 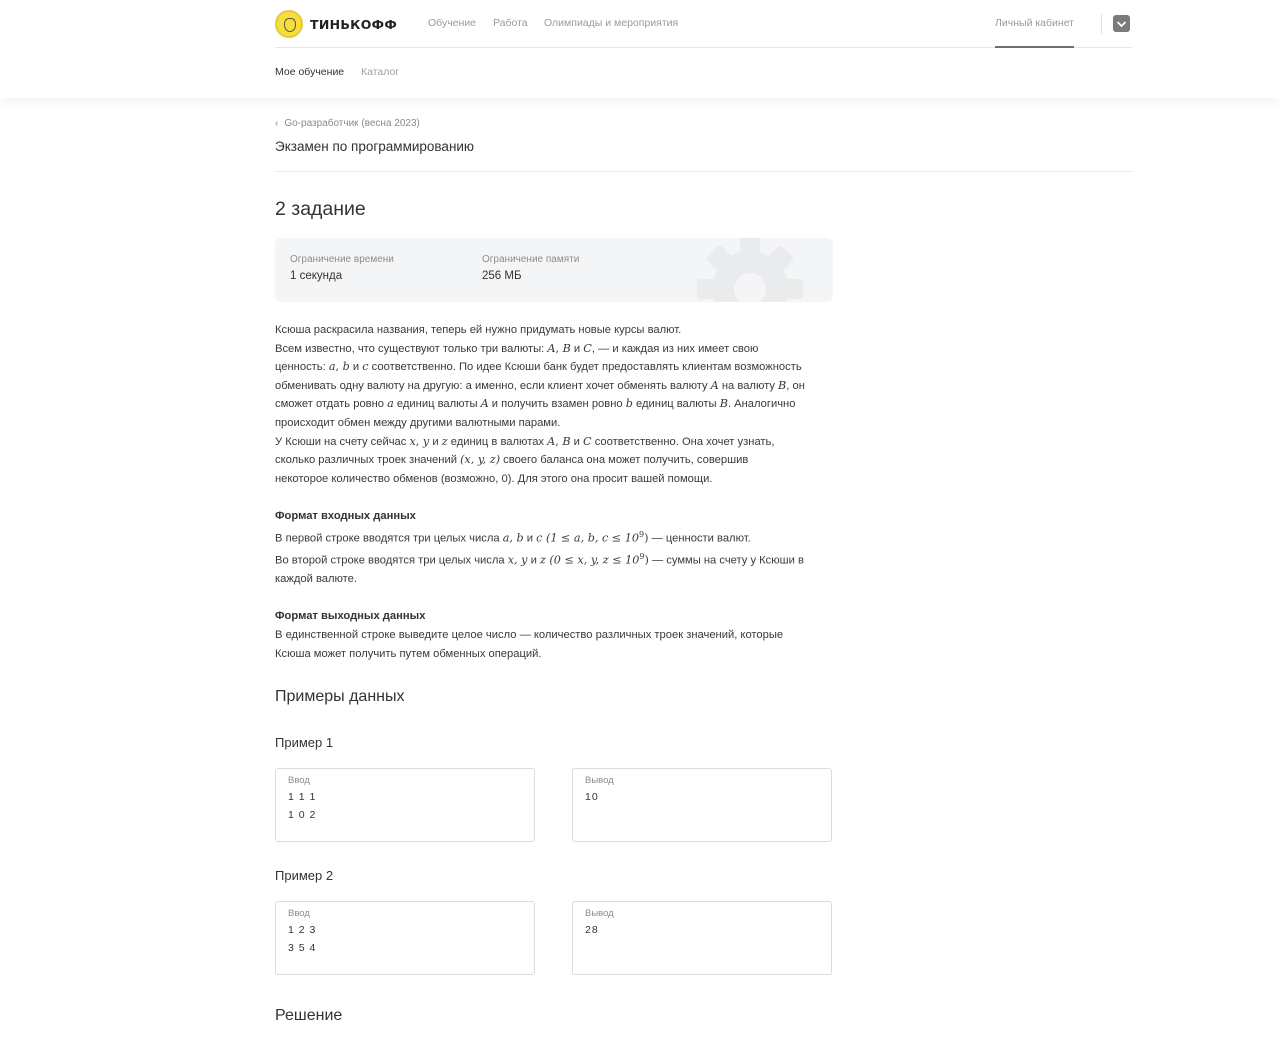 What do you see at coordinates (531, 259) in the screenshot?
I see `memory-limit-label: Ограничение памяти` at bounding box center [531, 259].